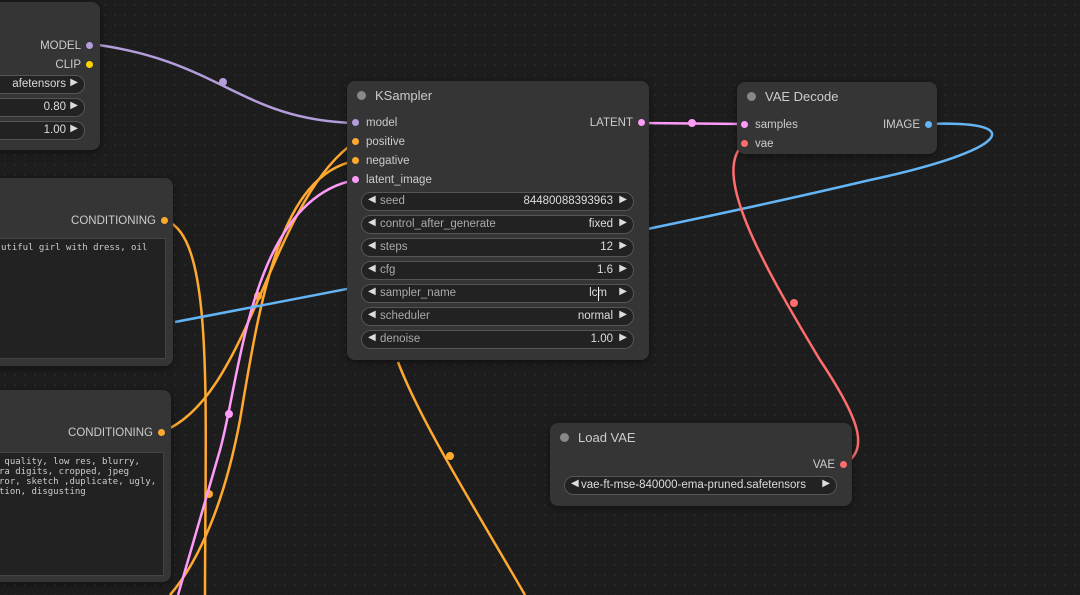  I want to click on model-output: MODEL, so click(66, 46).